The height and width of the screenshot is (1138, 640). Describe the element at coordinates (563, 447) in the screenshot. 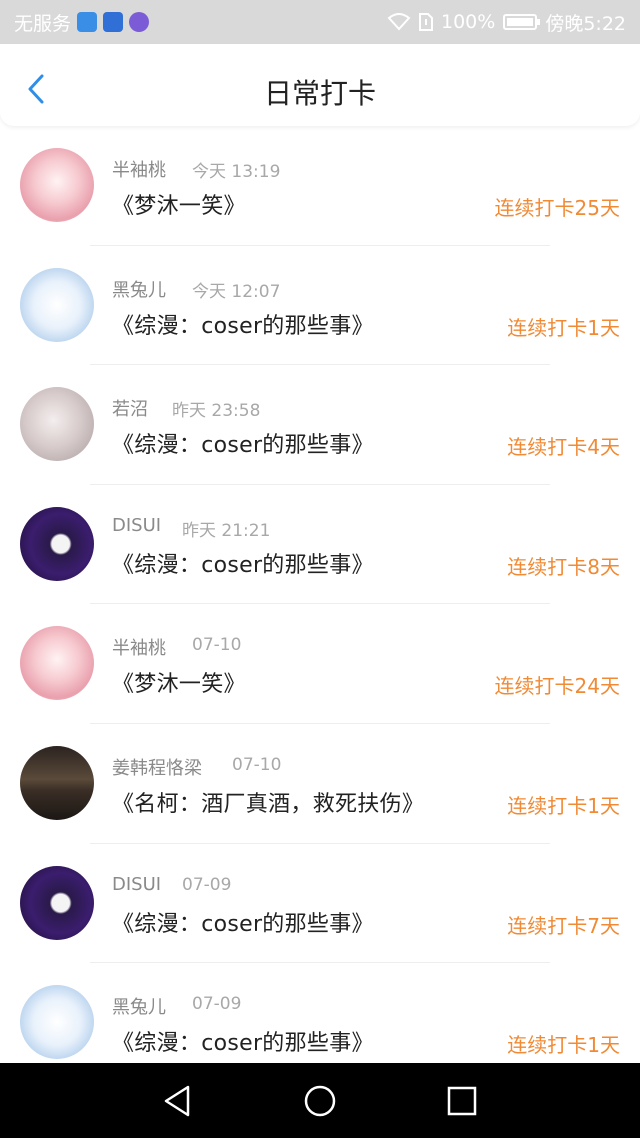

I see `streak-label: 连续打卡4天` at that location.